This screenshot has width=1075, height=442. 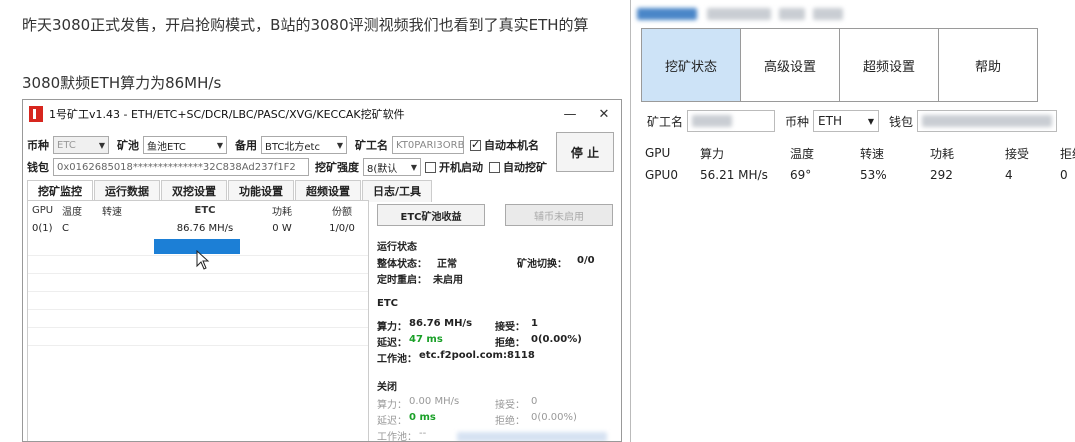 What do you see at coordinates (431, 215) in the screenshot?
I see `pool-income-button: ETC矿池收益` at bounding box center [431, 215].